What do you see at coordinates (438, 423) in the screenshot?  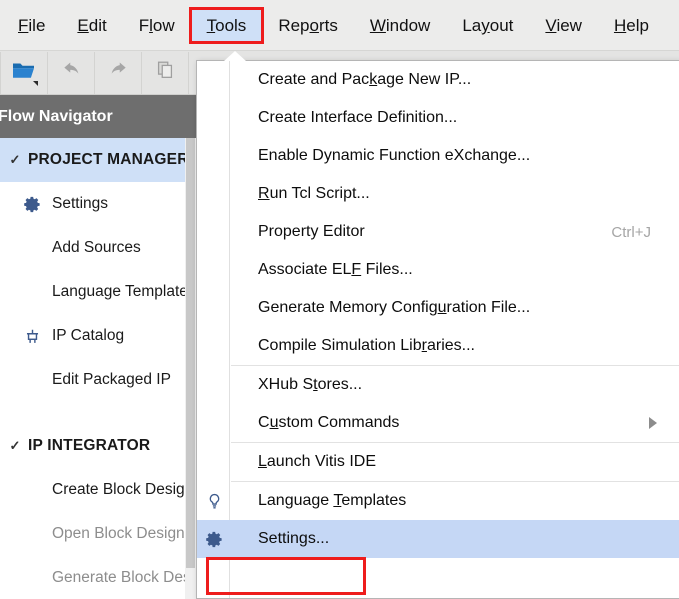 I see `menu-item-custom-commands: Custom Commands` at bounding box center [438, 423].